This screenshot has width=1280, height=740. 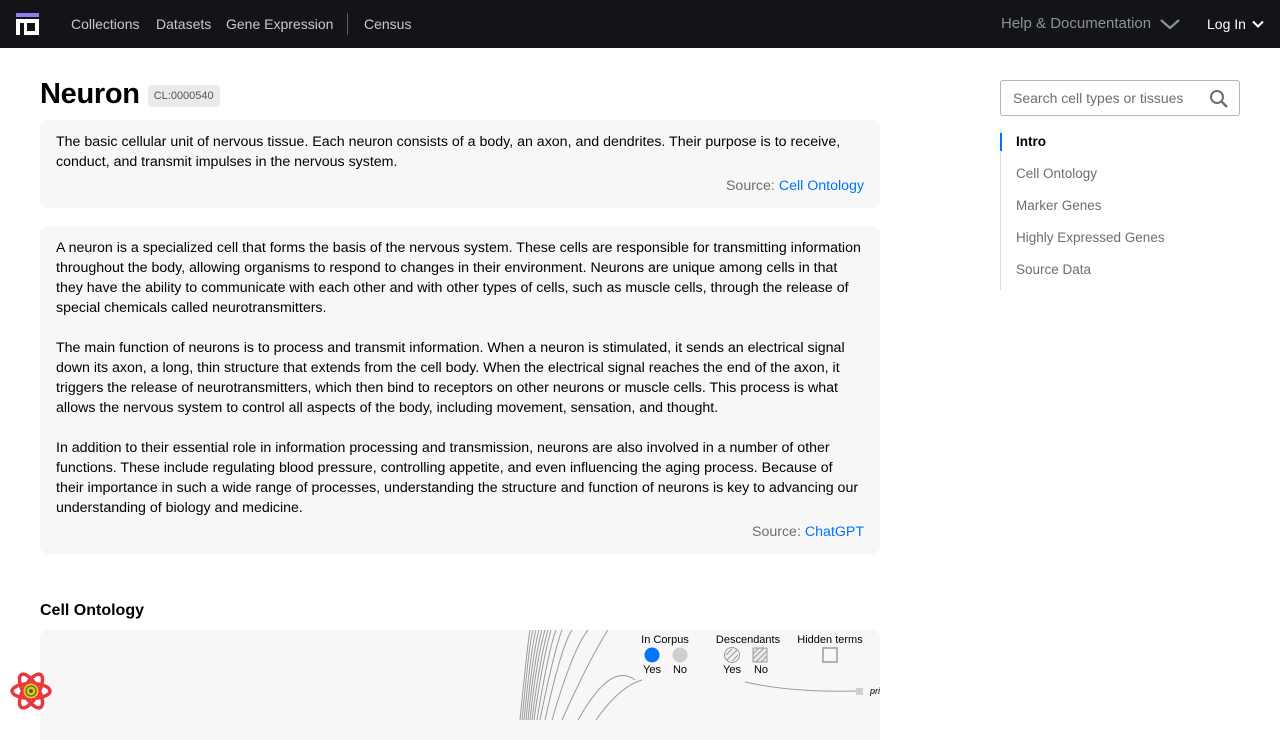 I want to click on legend-hidden-terms: Hidden terms, so click(x=830, y=648).